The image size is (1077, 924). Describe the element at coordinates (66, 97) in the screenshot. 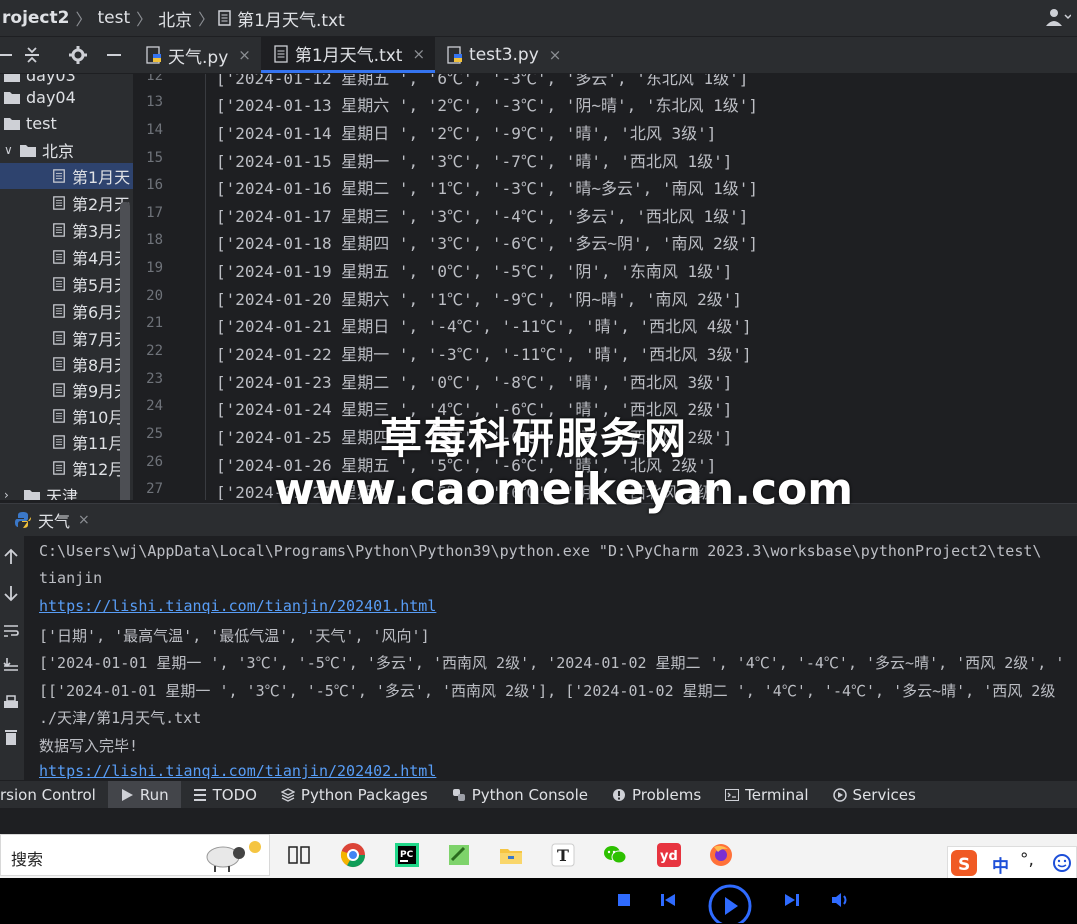

I see `tree-item-day04: day04` at that location.